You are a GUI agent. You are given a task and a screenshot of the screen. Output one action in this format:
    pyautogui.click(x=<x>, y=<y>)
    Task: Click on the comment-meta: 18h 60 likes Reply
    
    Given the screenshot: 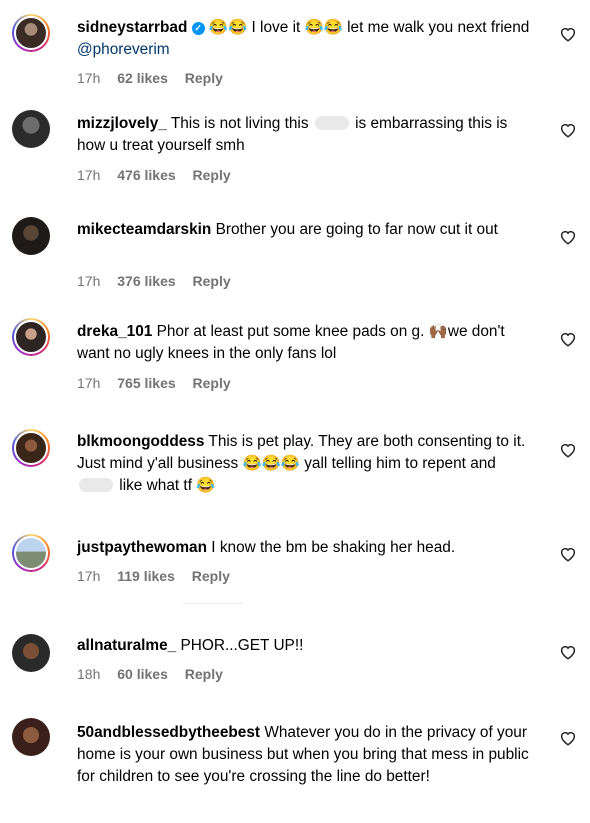 What is the action you would take?
    pyautogui.click(x=156, y=674)
    